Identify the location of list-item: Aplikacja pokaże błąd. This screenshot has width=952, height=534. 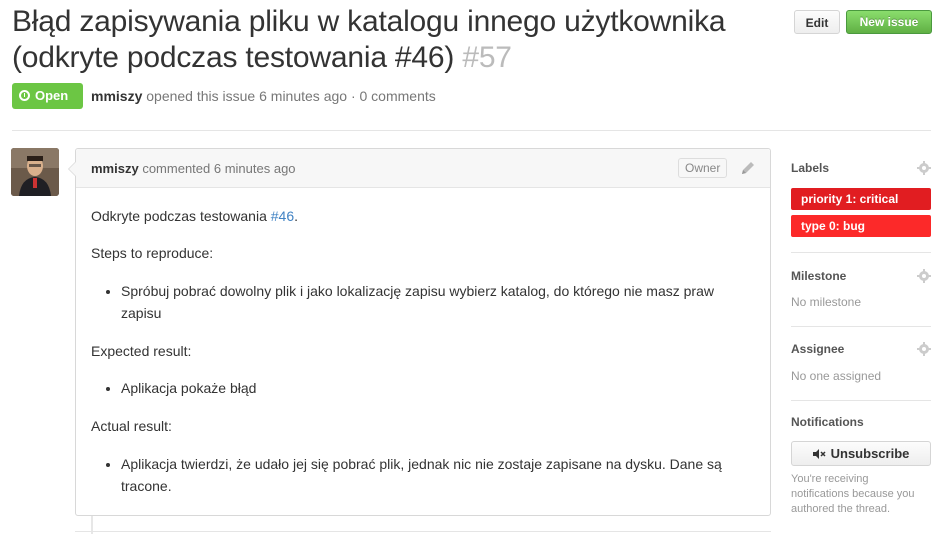
(438, 388).